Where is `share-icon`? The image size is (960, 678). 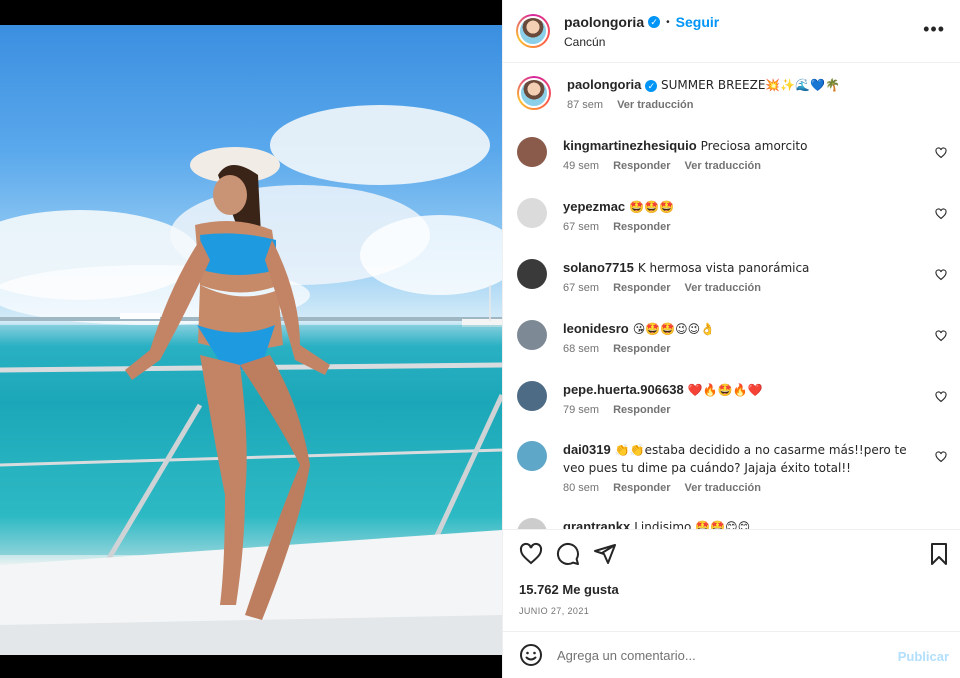
share-icon is located at coordinates (605, 554).